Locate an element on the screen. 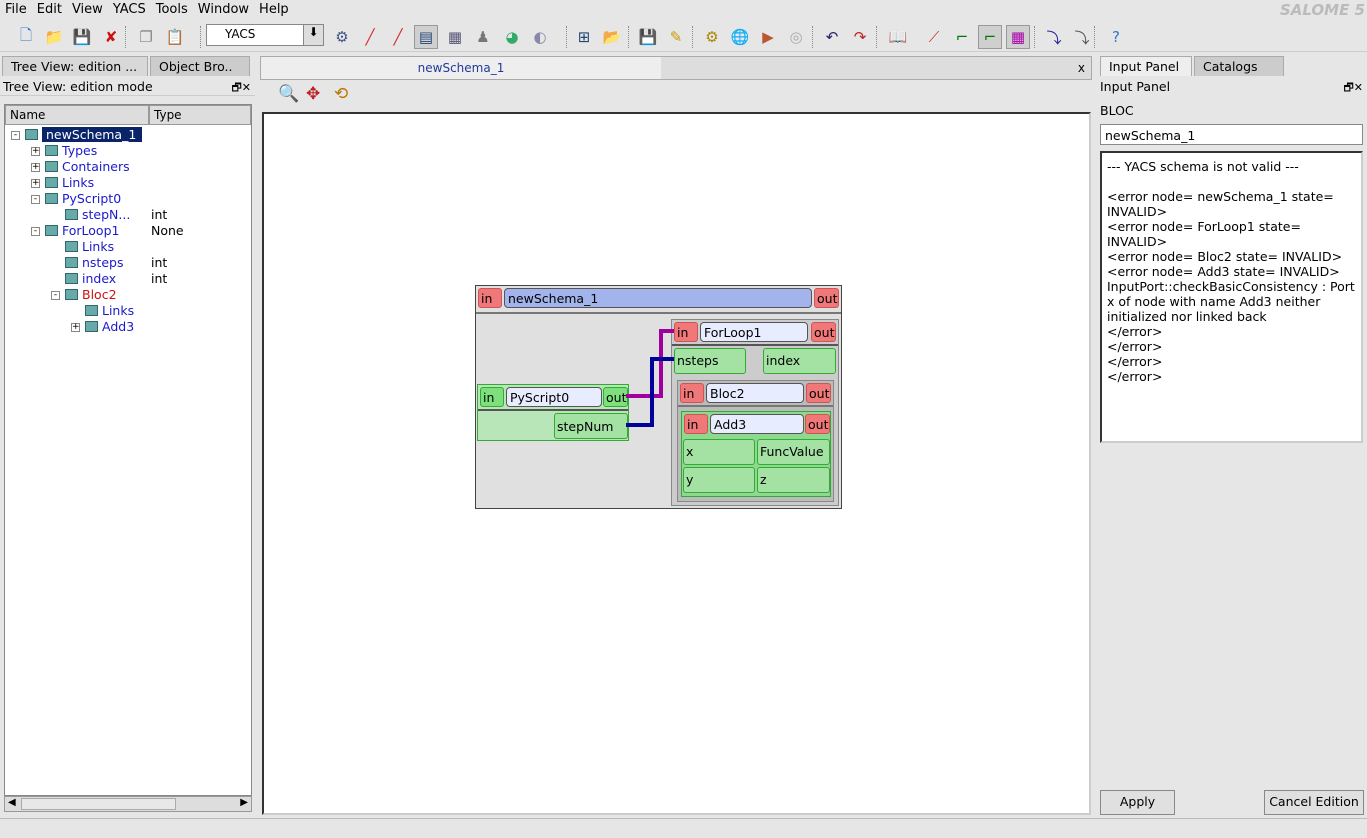 The width and height of the screenshot is (1367, 838). save-icon: 💾 is located at coordinates (82, 37).